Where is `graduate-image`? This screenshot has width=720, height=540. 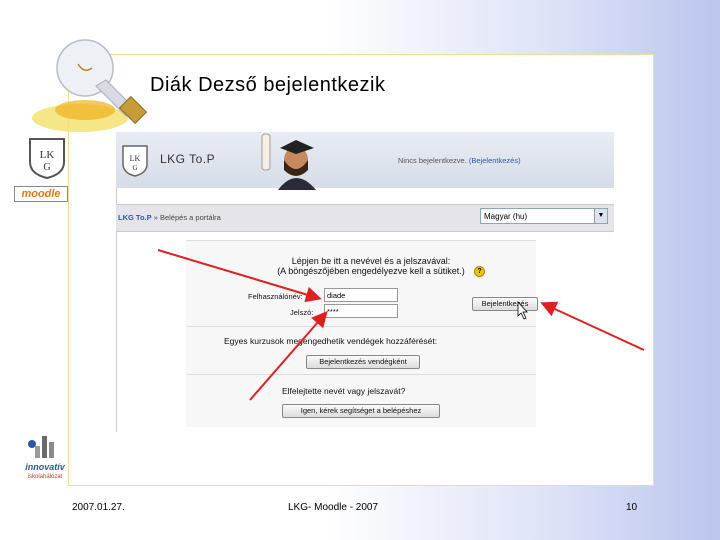 graduate-image is located at coordinates (288, 161).